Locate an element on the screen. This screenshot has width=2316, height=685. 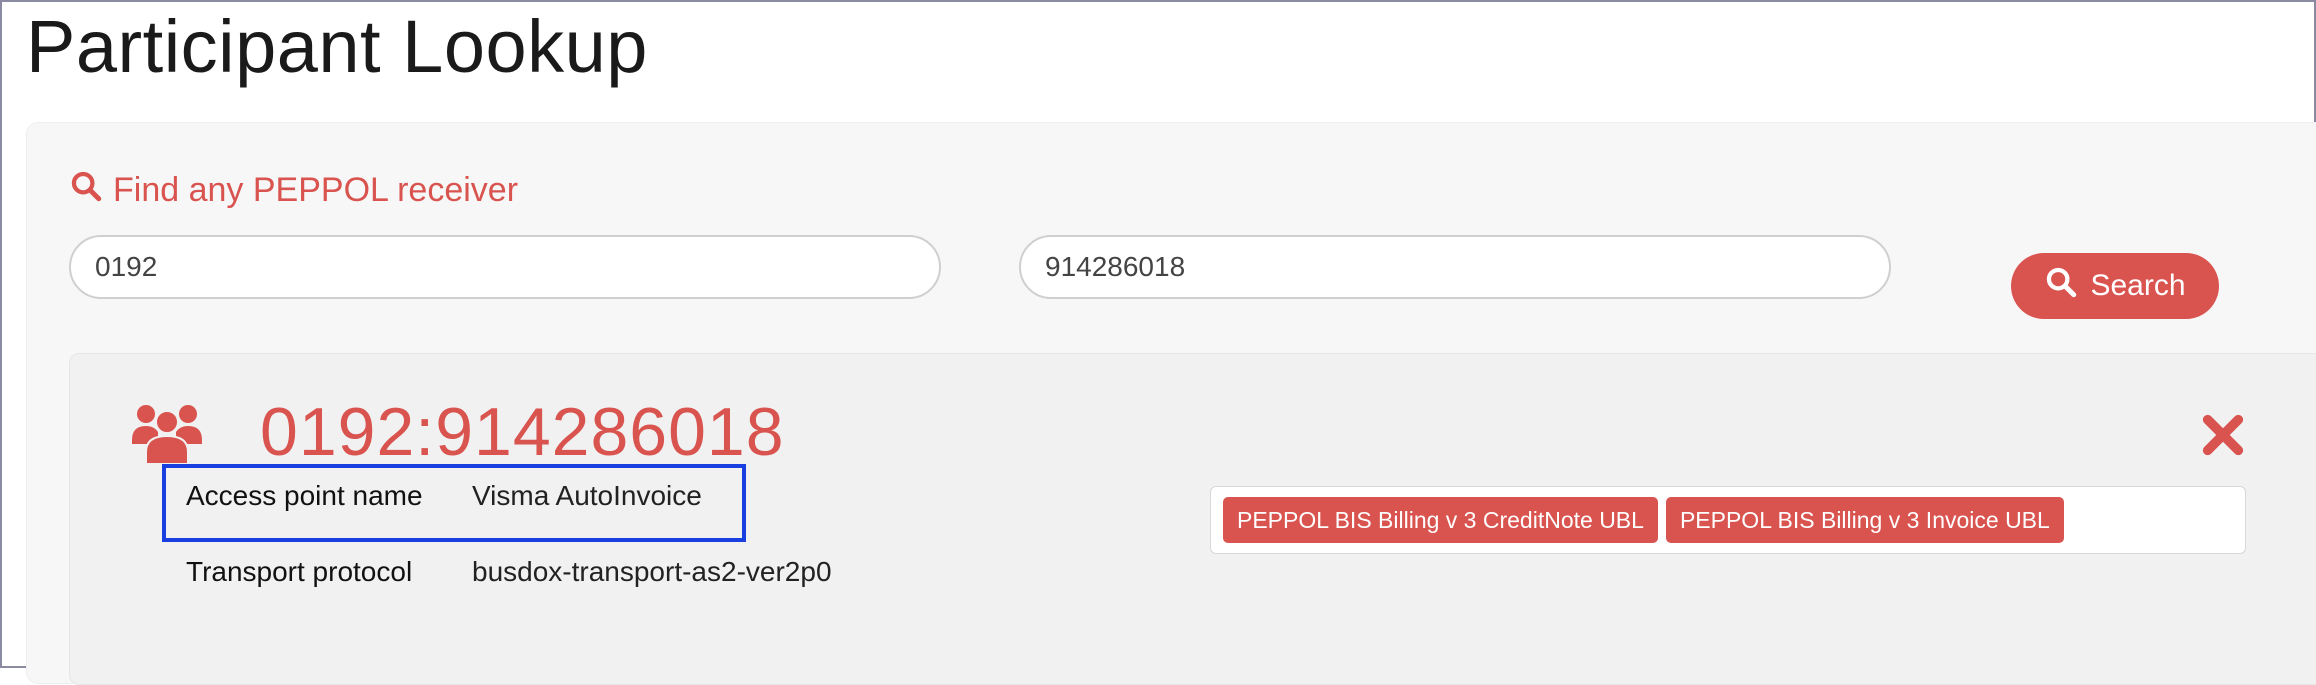
access-point-value: Visma AutoInvoice is located at coordinates (587, 495).